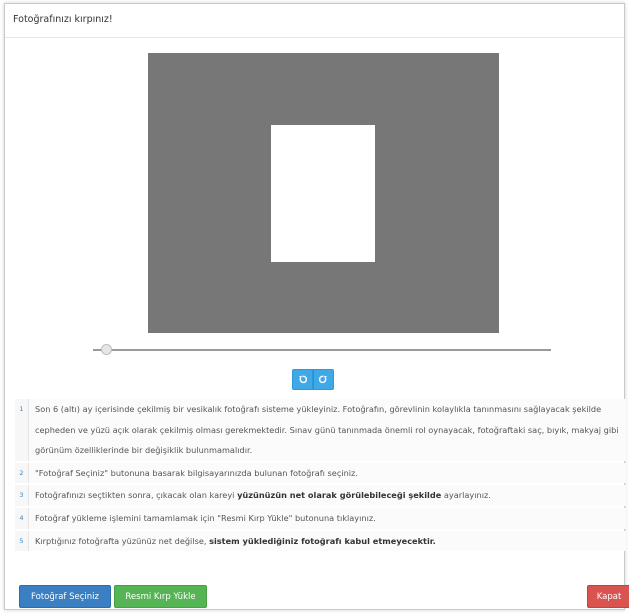  I want to click on rotate-right-button, so click(323, 379).